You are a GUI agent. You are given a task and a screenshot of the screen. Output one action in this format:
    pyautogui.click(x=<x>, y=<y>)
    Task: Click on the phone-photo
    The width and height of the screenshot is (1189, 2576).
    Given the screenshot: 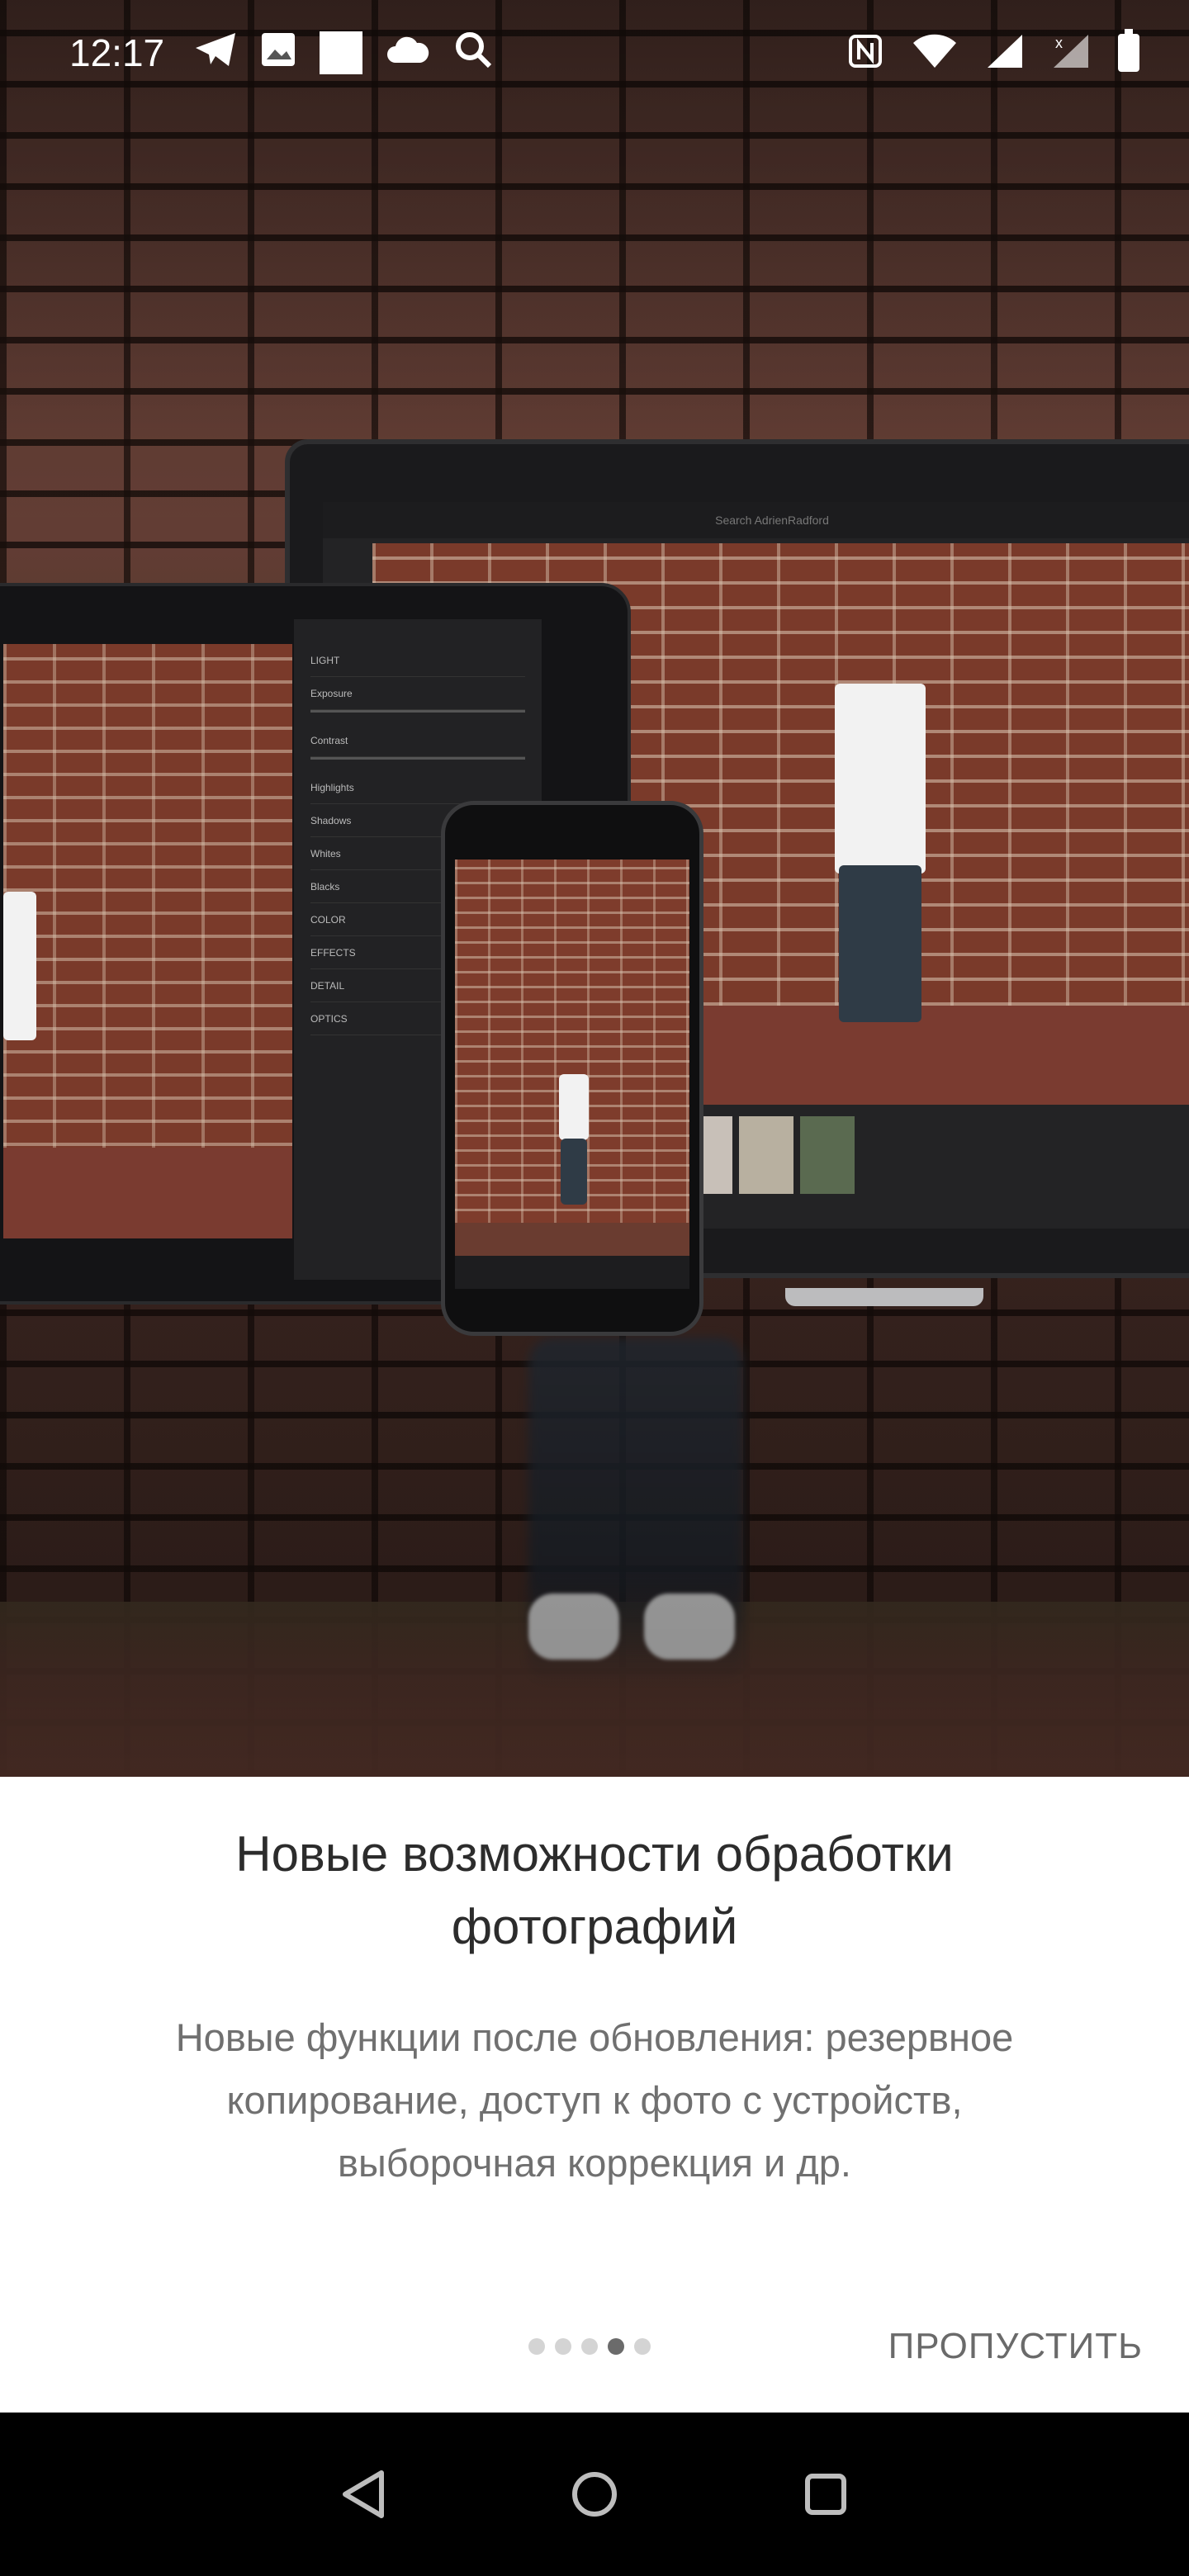 What is the action you would take?
    pyautogui.click(x=572, y=1057)
    